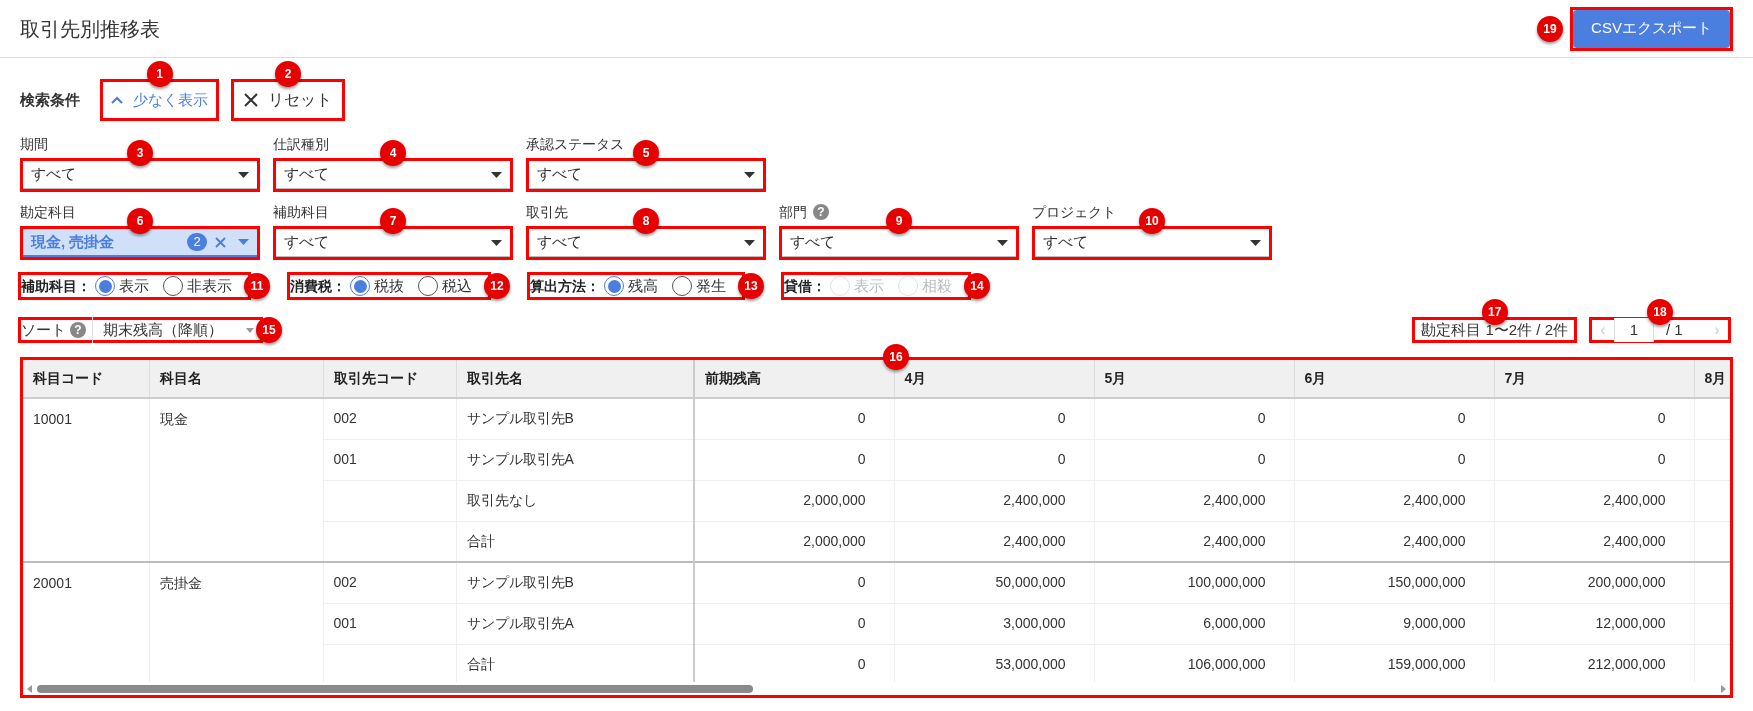 This screenshot has height=711, width=1753. I want to click on table-cell: 合計, so click(575, 541).